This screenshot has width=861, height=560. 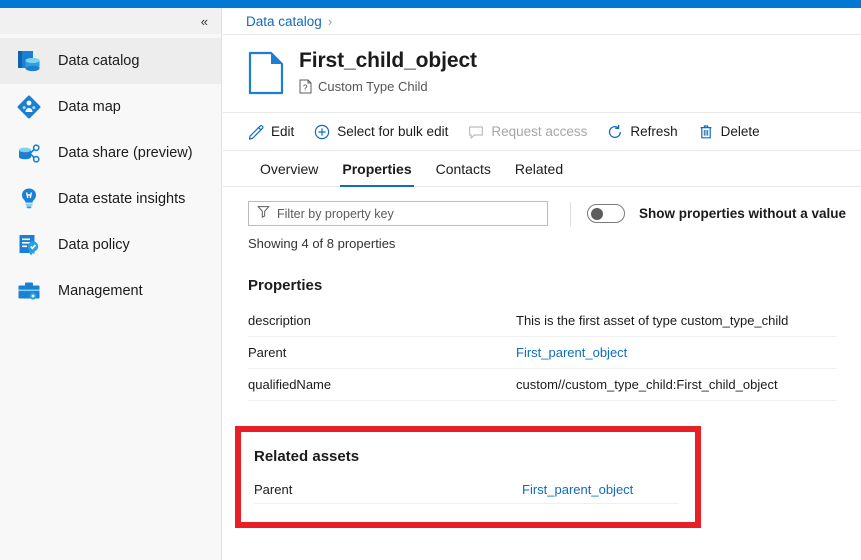 I want to click on asset-tab-bar: Overview Properties Contacts Related, so click(x=542, y=169).